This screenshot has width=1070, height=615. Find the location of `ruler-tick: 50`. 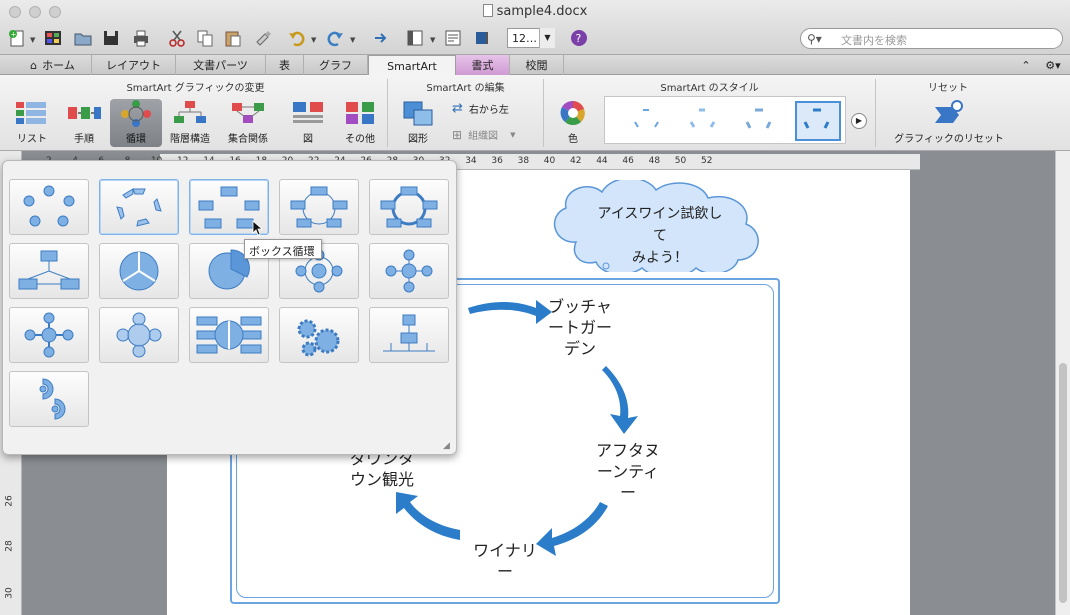

ruler-tick: 50 is located at coordinates (680, 161).